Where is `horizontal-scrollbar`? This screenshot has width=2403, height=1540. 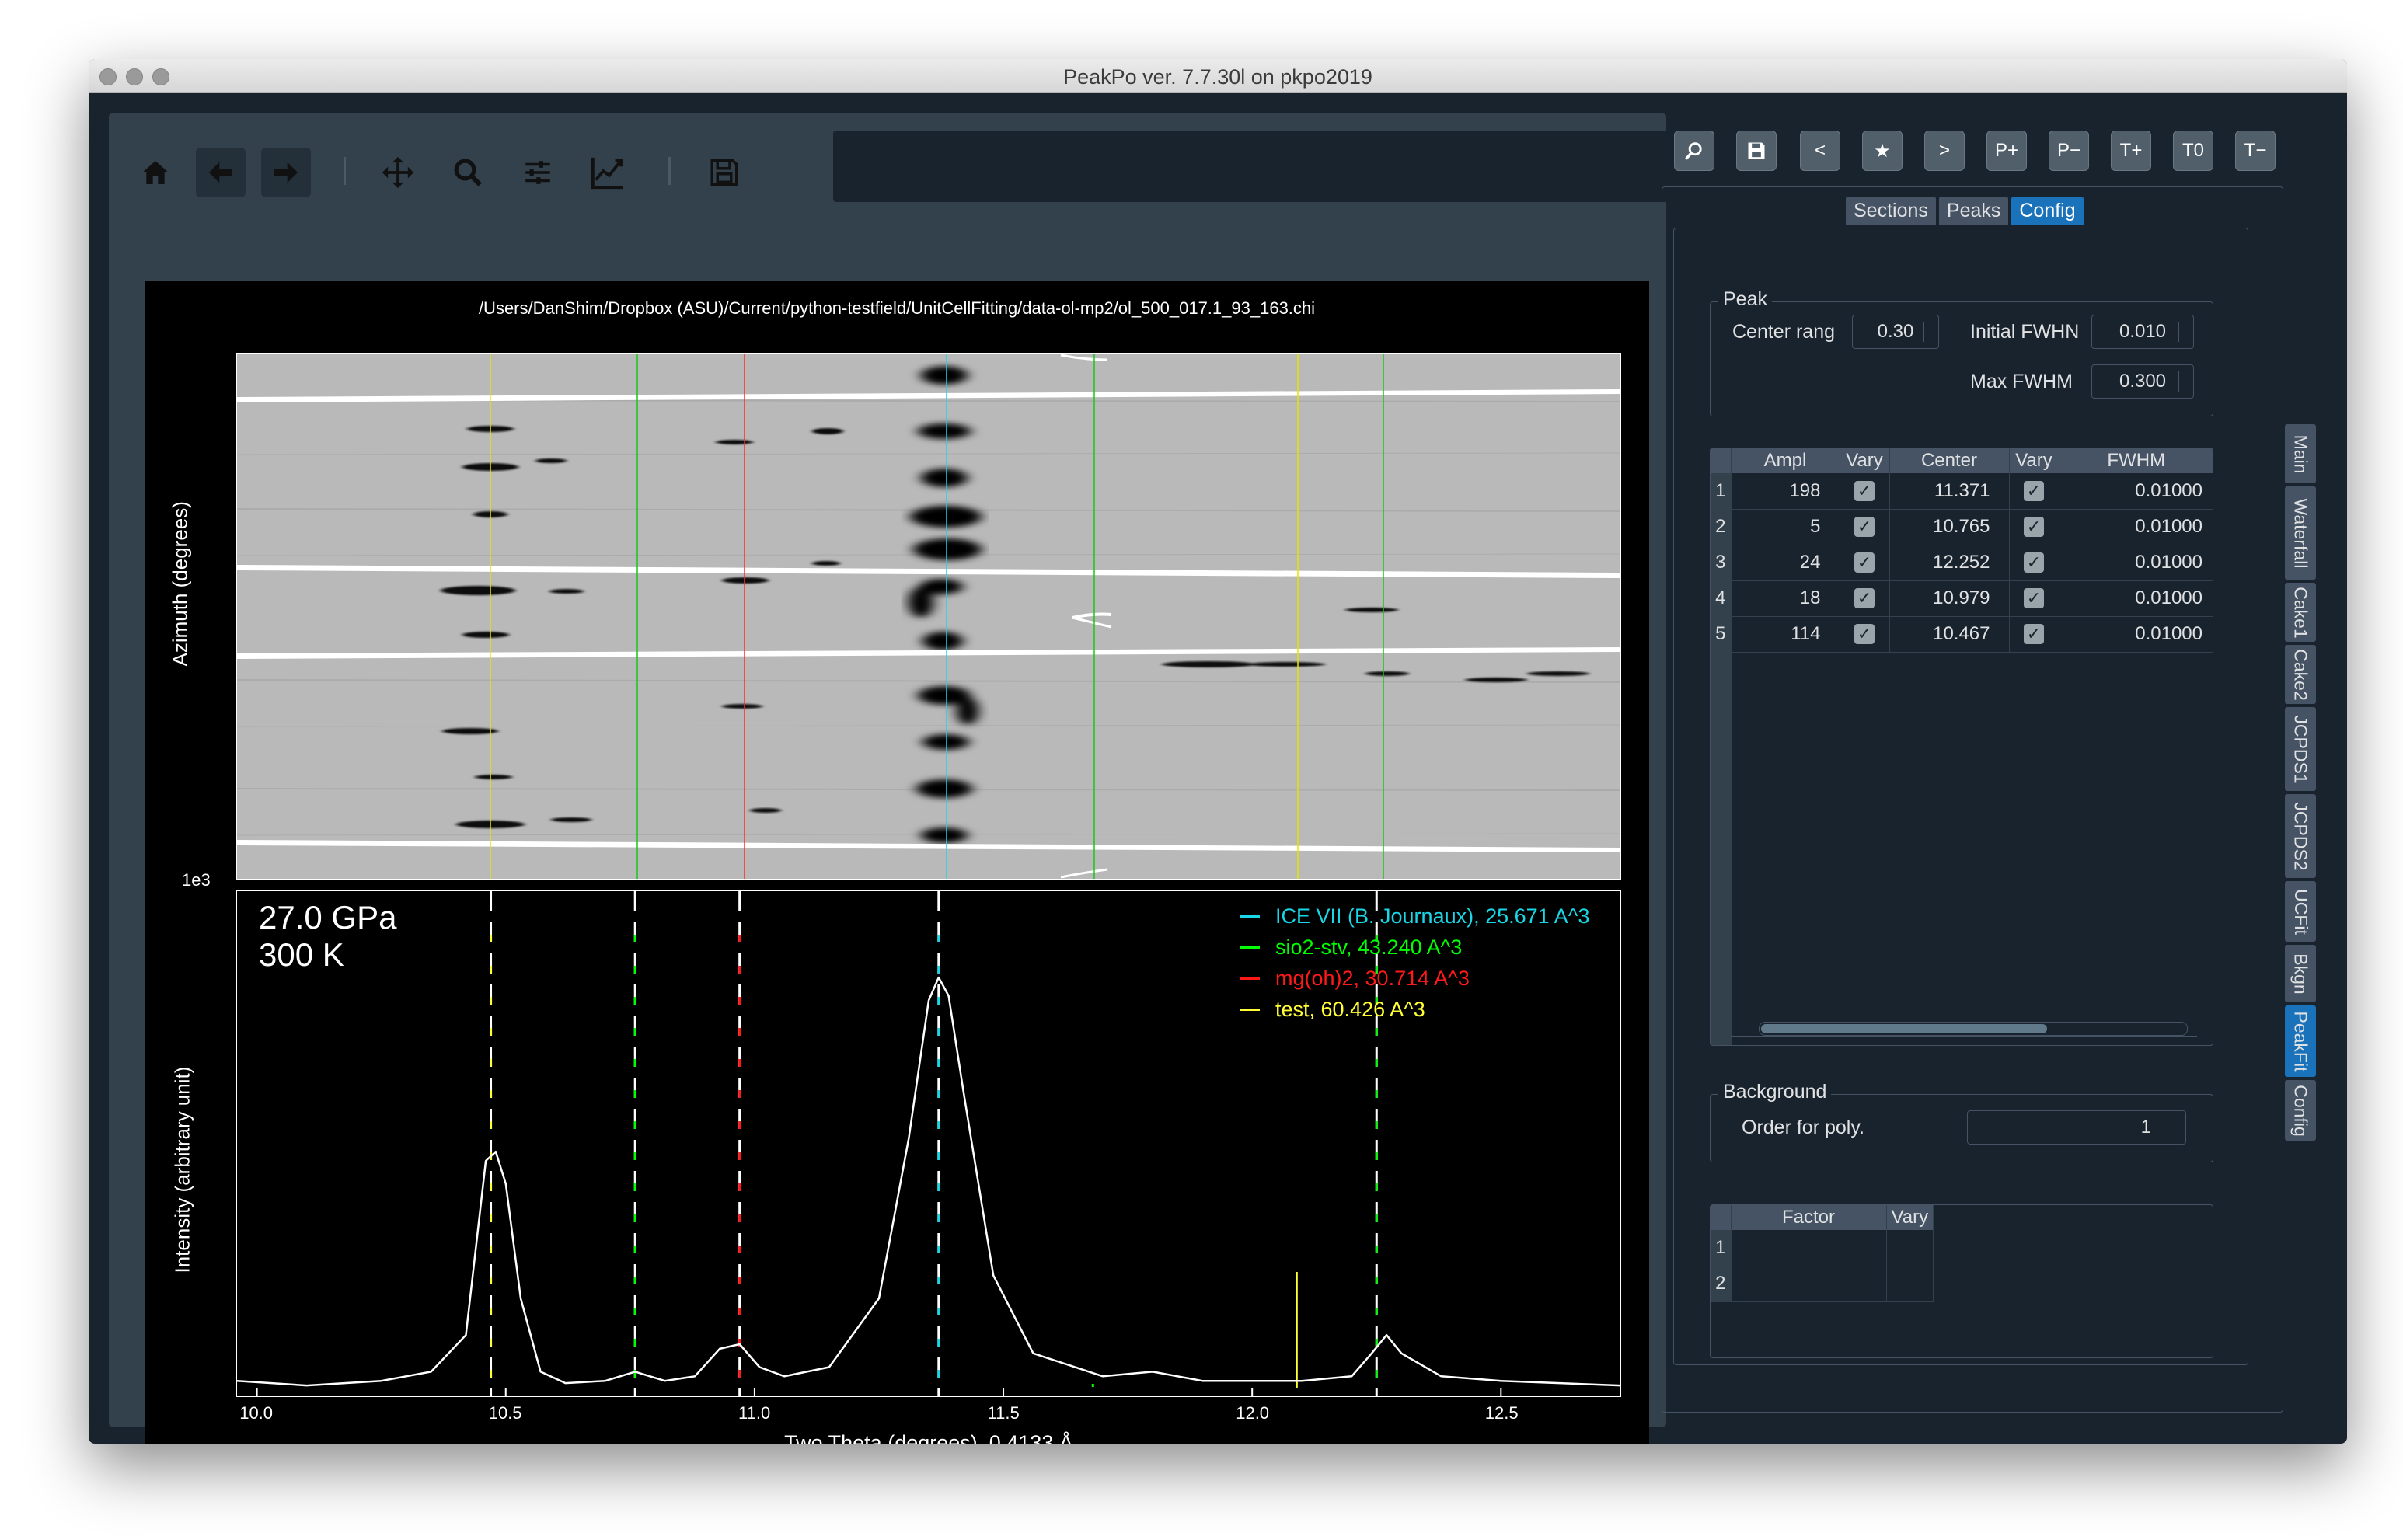 horizontal-scrollbar is located at coordinates (1974, 1029).